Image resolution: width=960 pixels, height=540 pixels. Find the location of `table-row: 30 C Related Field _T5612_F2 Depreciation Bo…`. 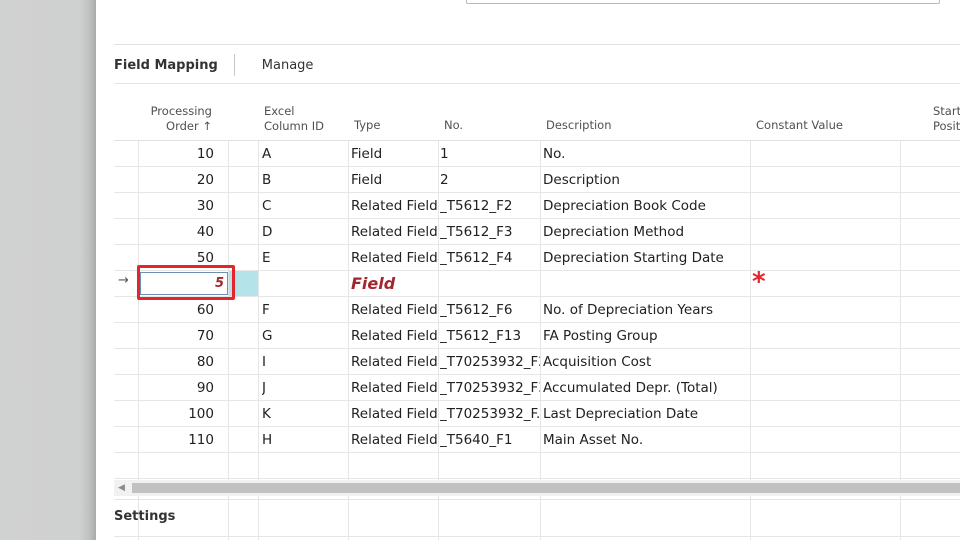

table-row: 30 C Related Field _T5612_F2 Depreciation Bo… is located at coordinates (537, 206).